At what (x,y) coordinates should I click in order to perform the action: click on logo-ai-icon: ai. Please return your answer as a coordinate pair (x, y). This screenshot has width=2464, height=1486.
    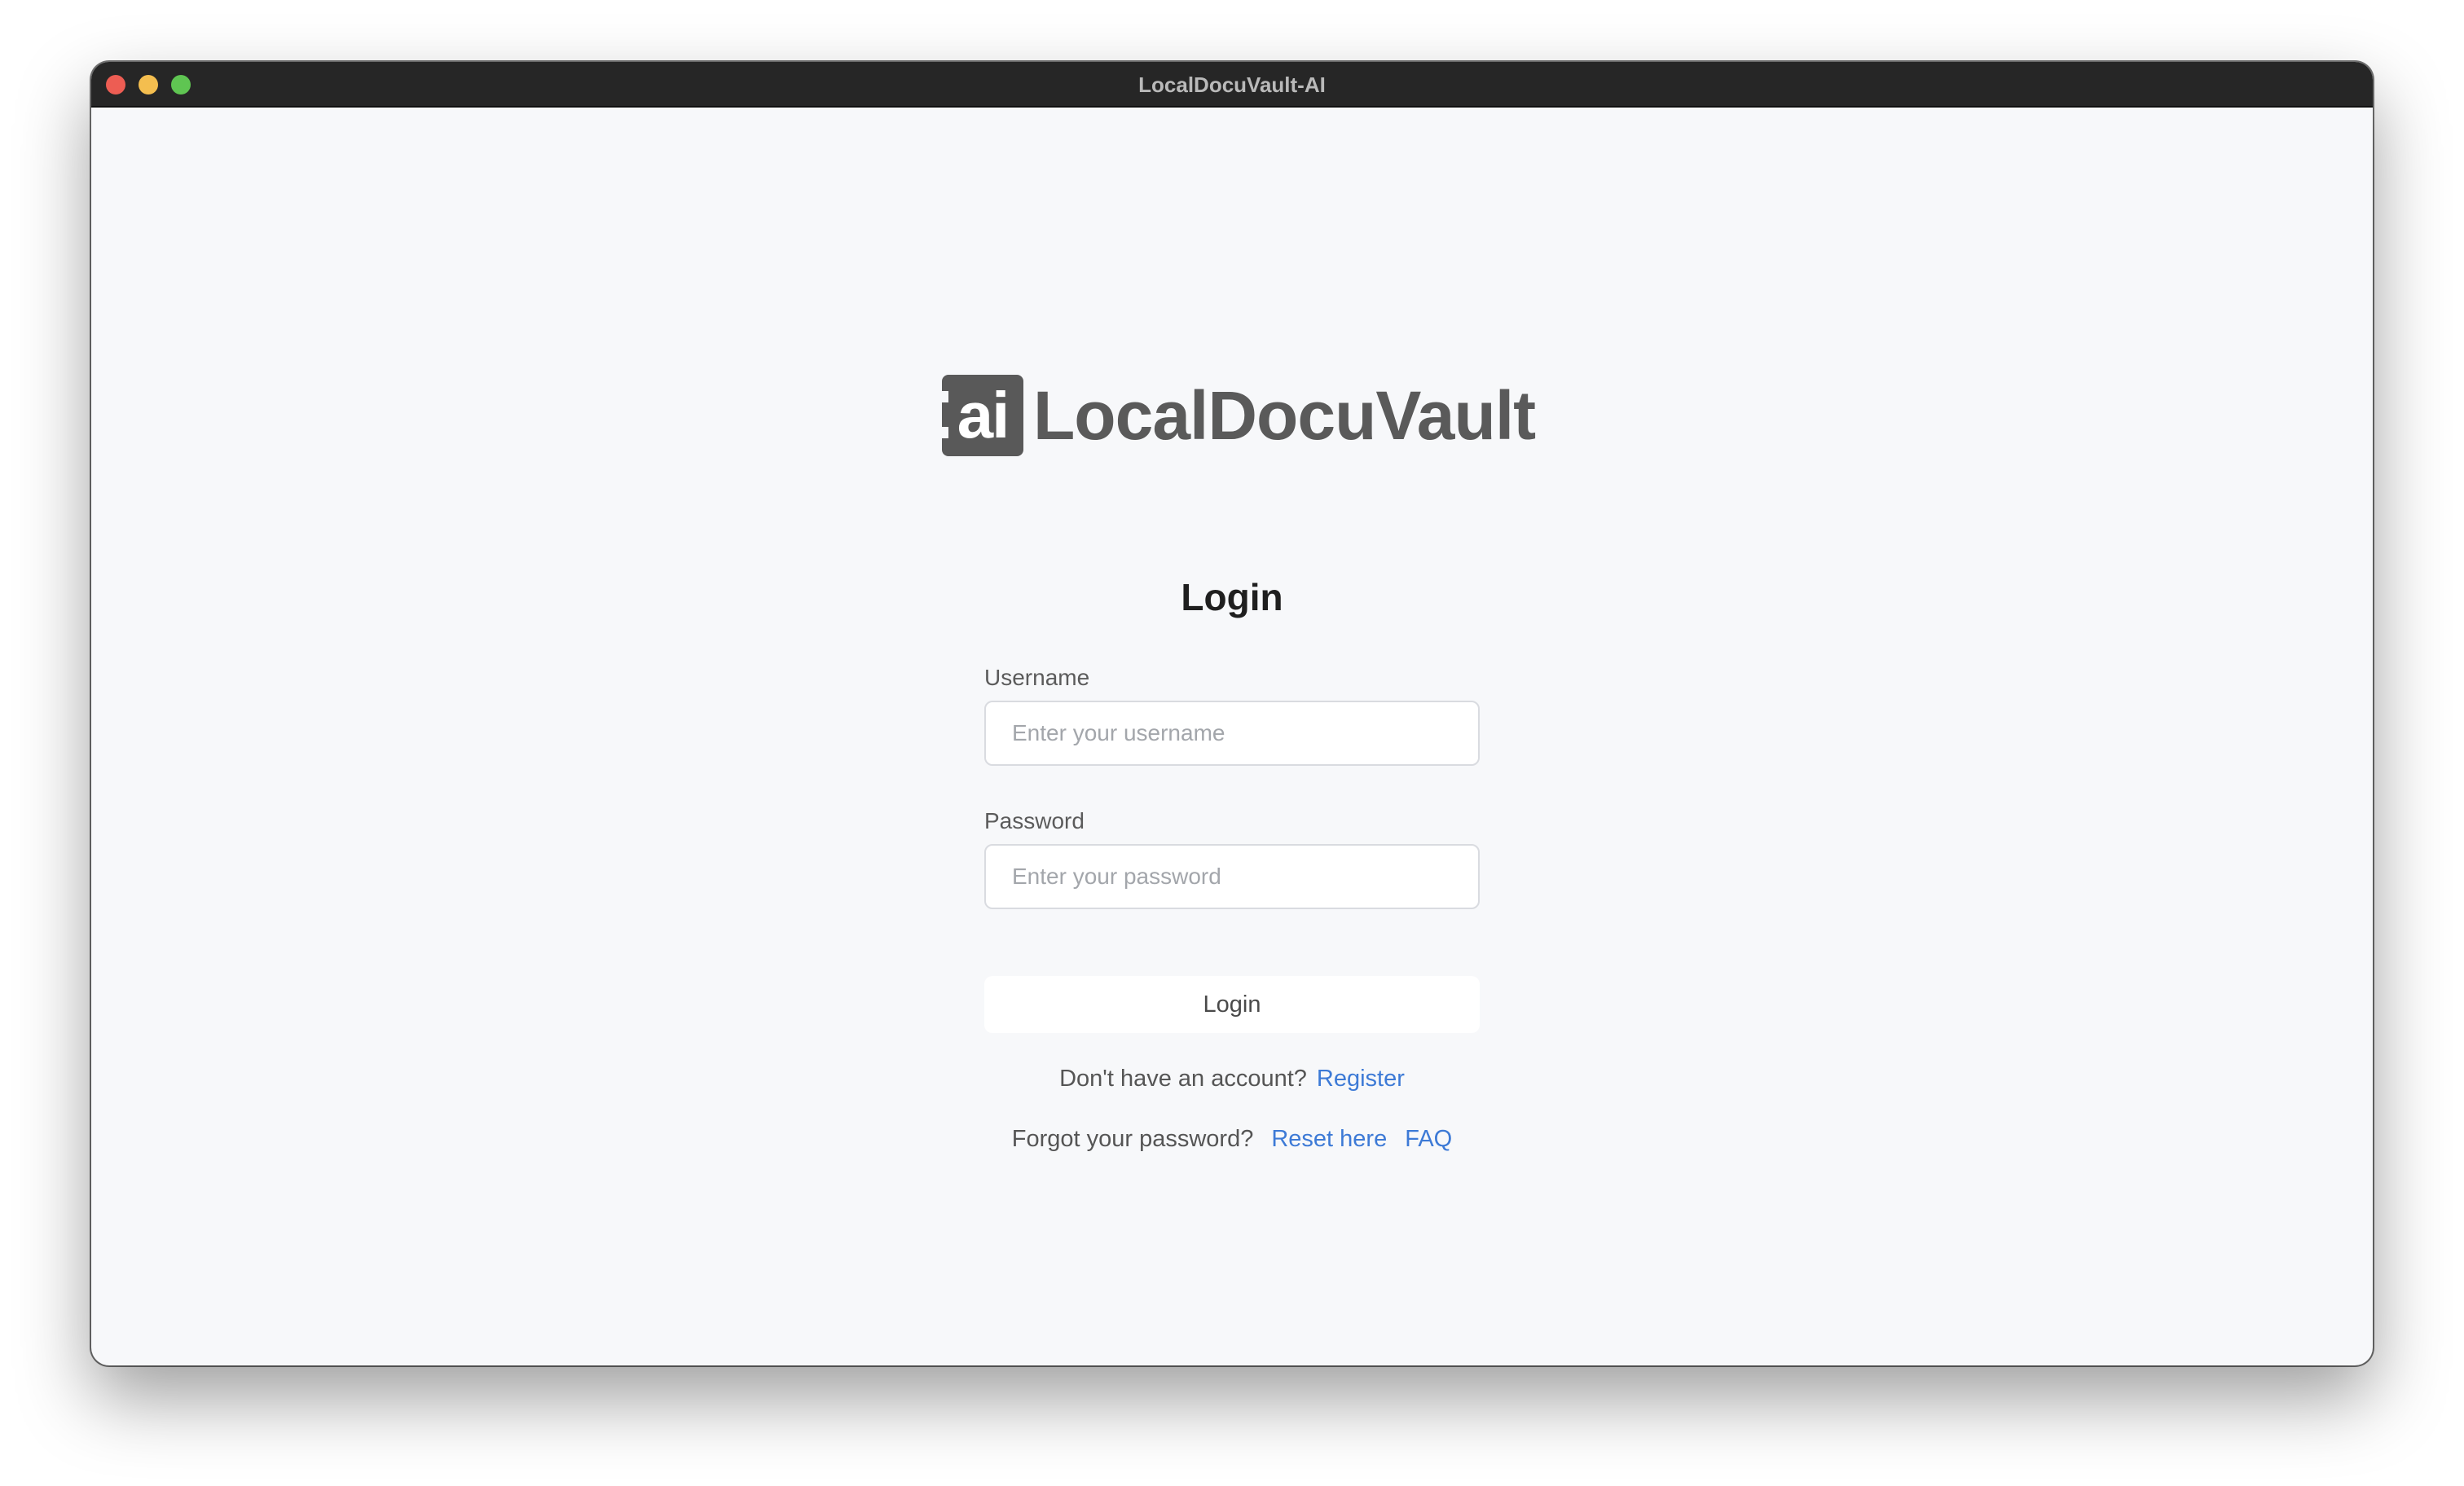
    Looking at the image, I should click on (982, 415).